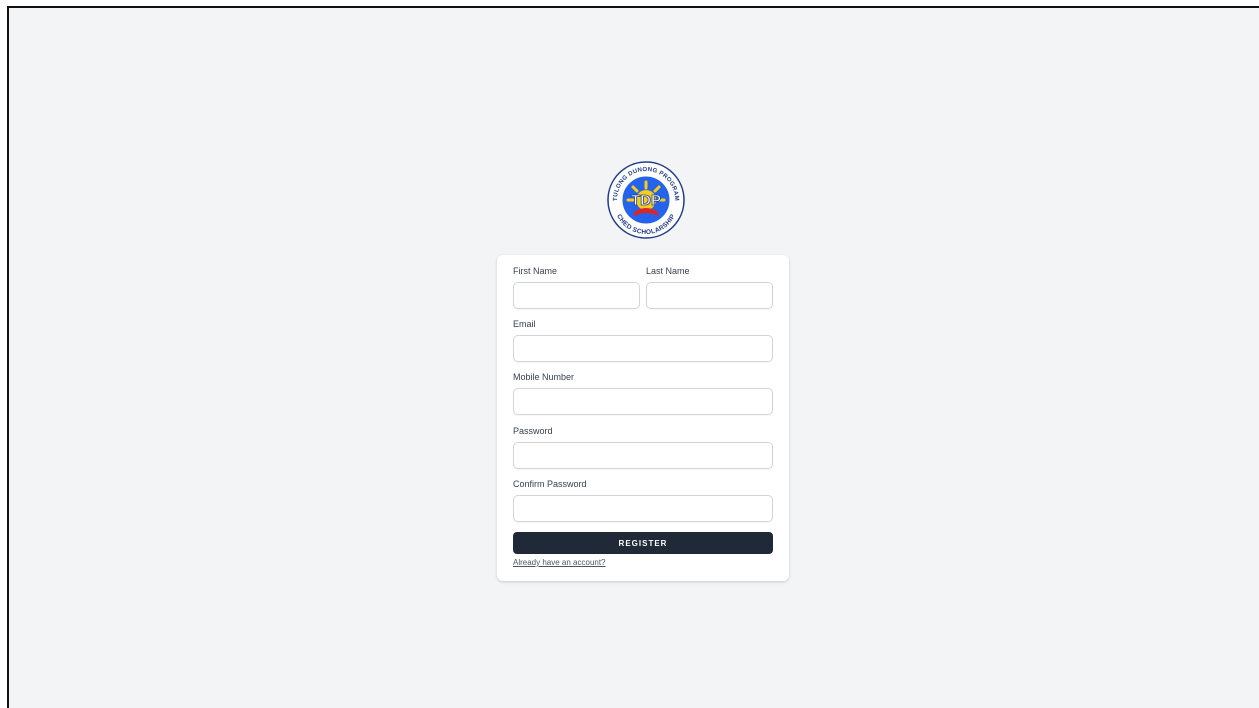 The width and height of the screenshot is (1259, 708). I want to click on first-name-group: First Name, so click(576, 287).